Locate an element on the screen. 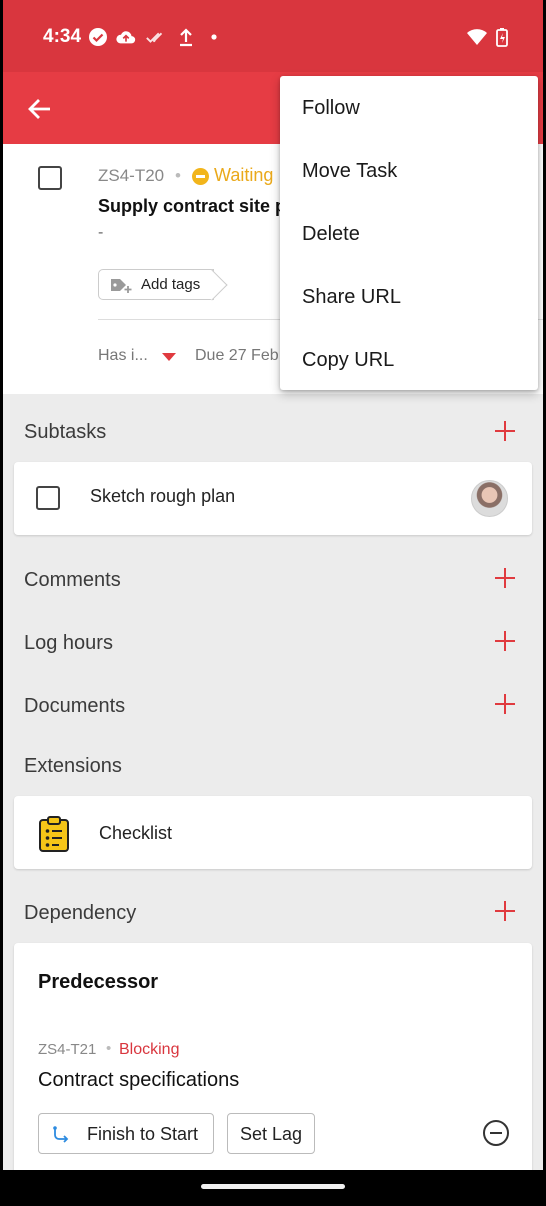 Image resolution: width=546 pixels, height=1206 pixels. section-comments: Comments is located at coordinates (72, 580).